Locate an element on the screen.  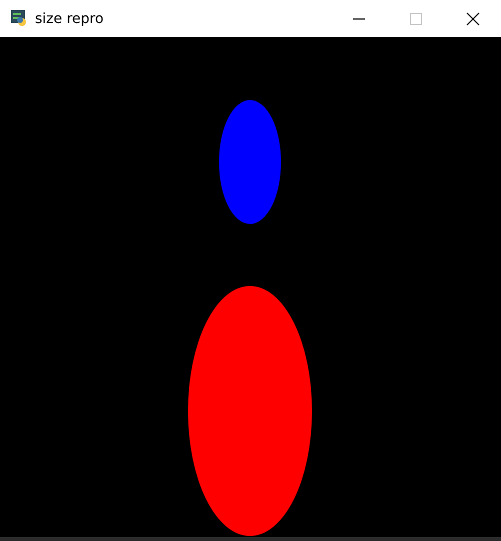
maximize-icon is located at coordinates (416, 18).